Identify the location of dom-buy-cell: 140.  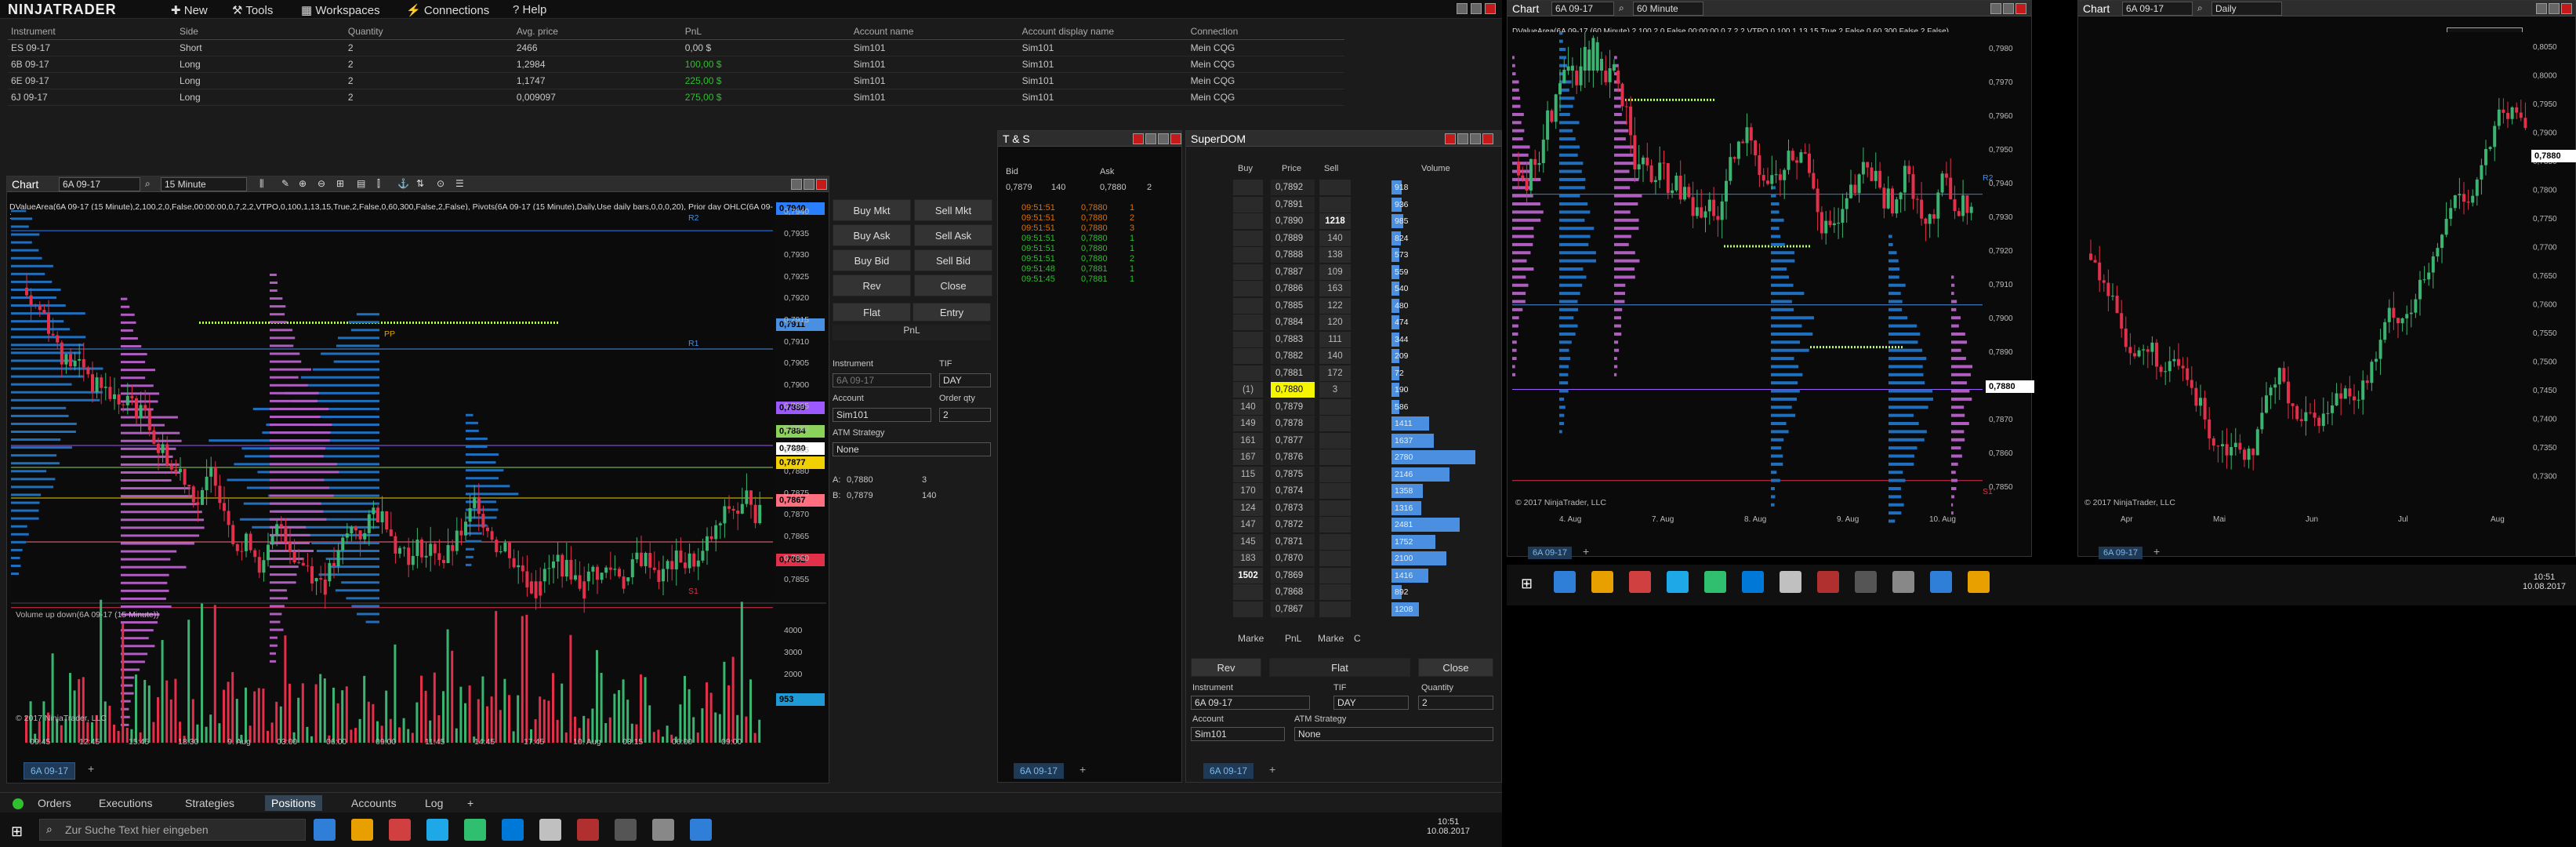
(1248, 406).